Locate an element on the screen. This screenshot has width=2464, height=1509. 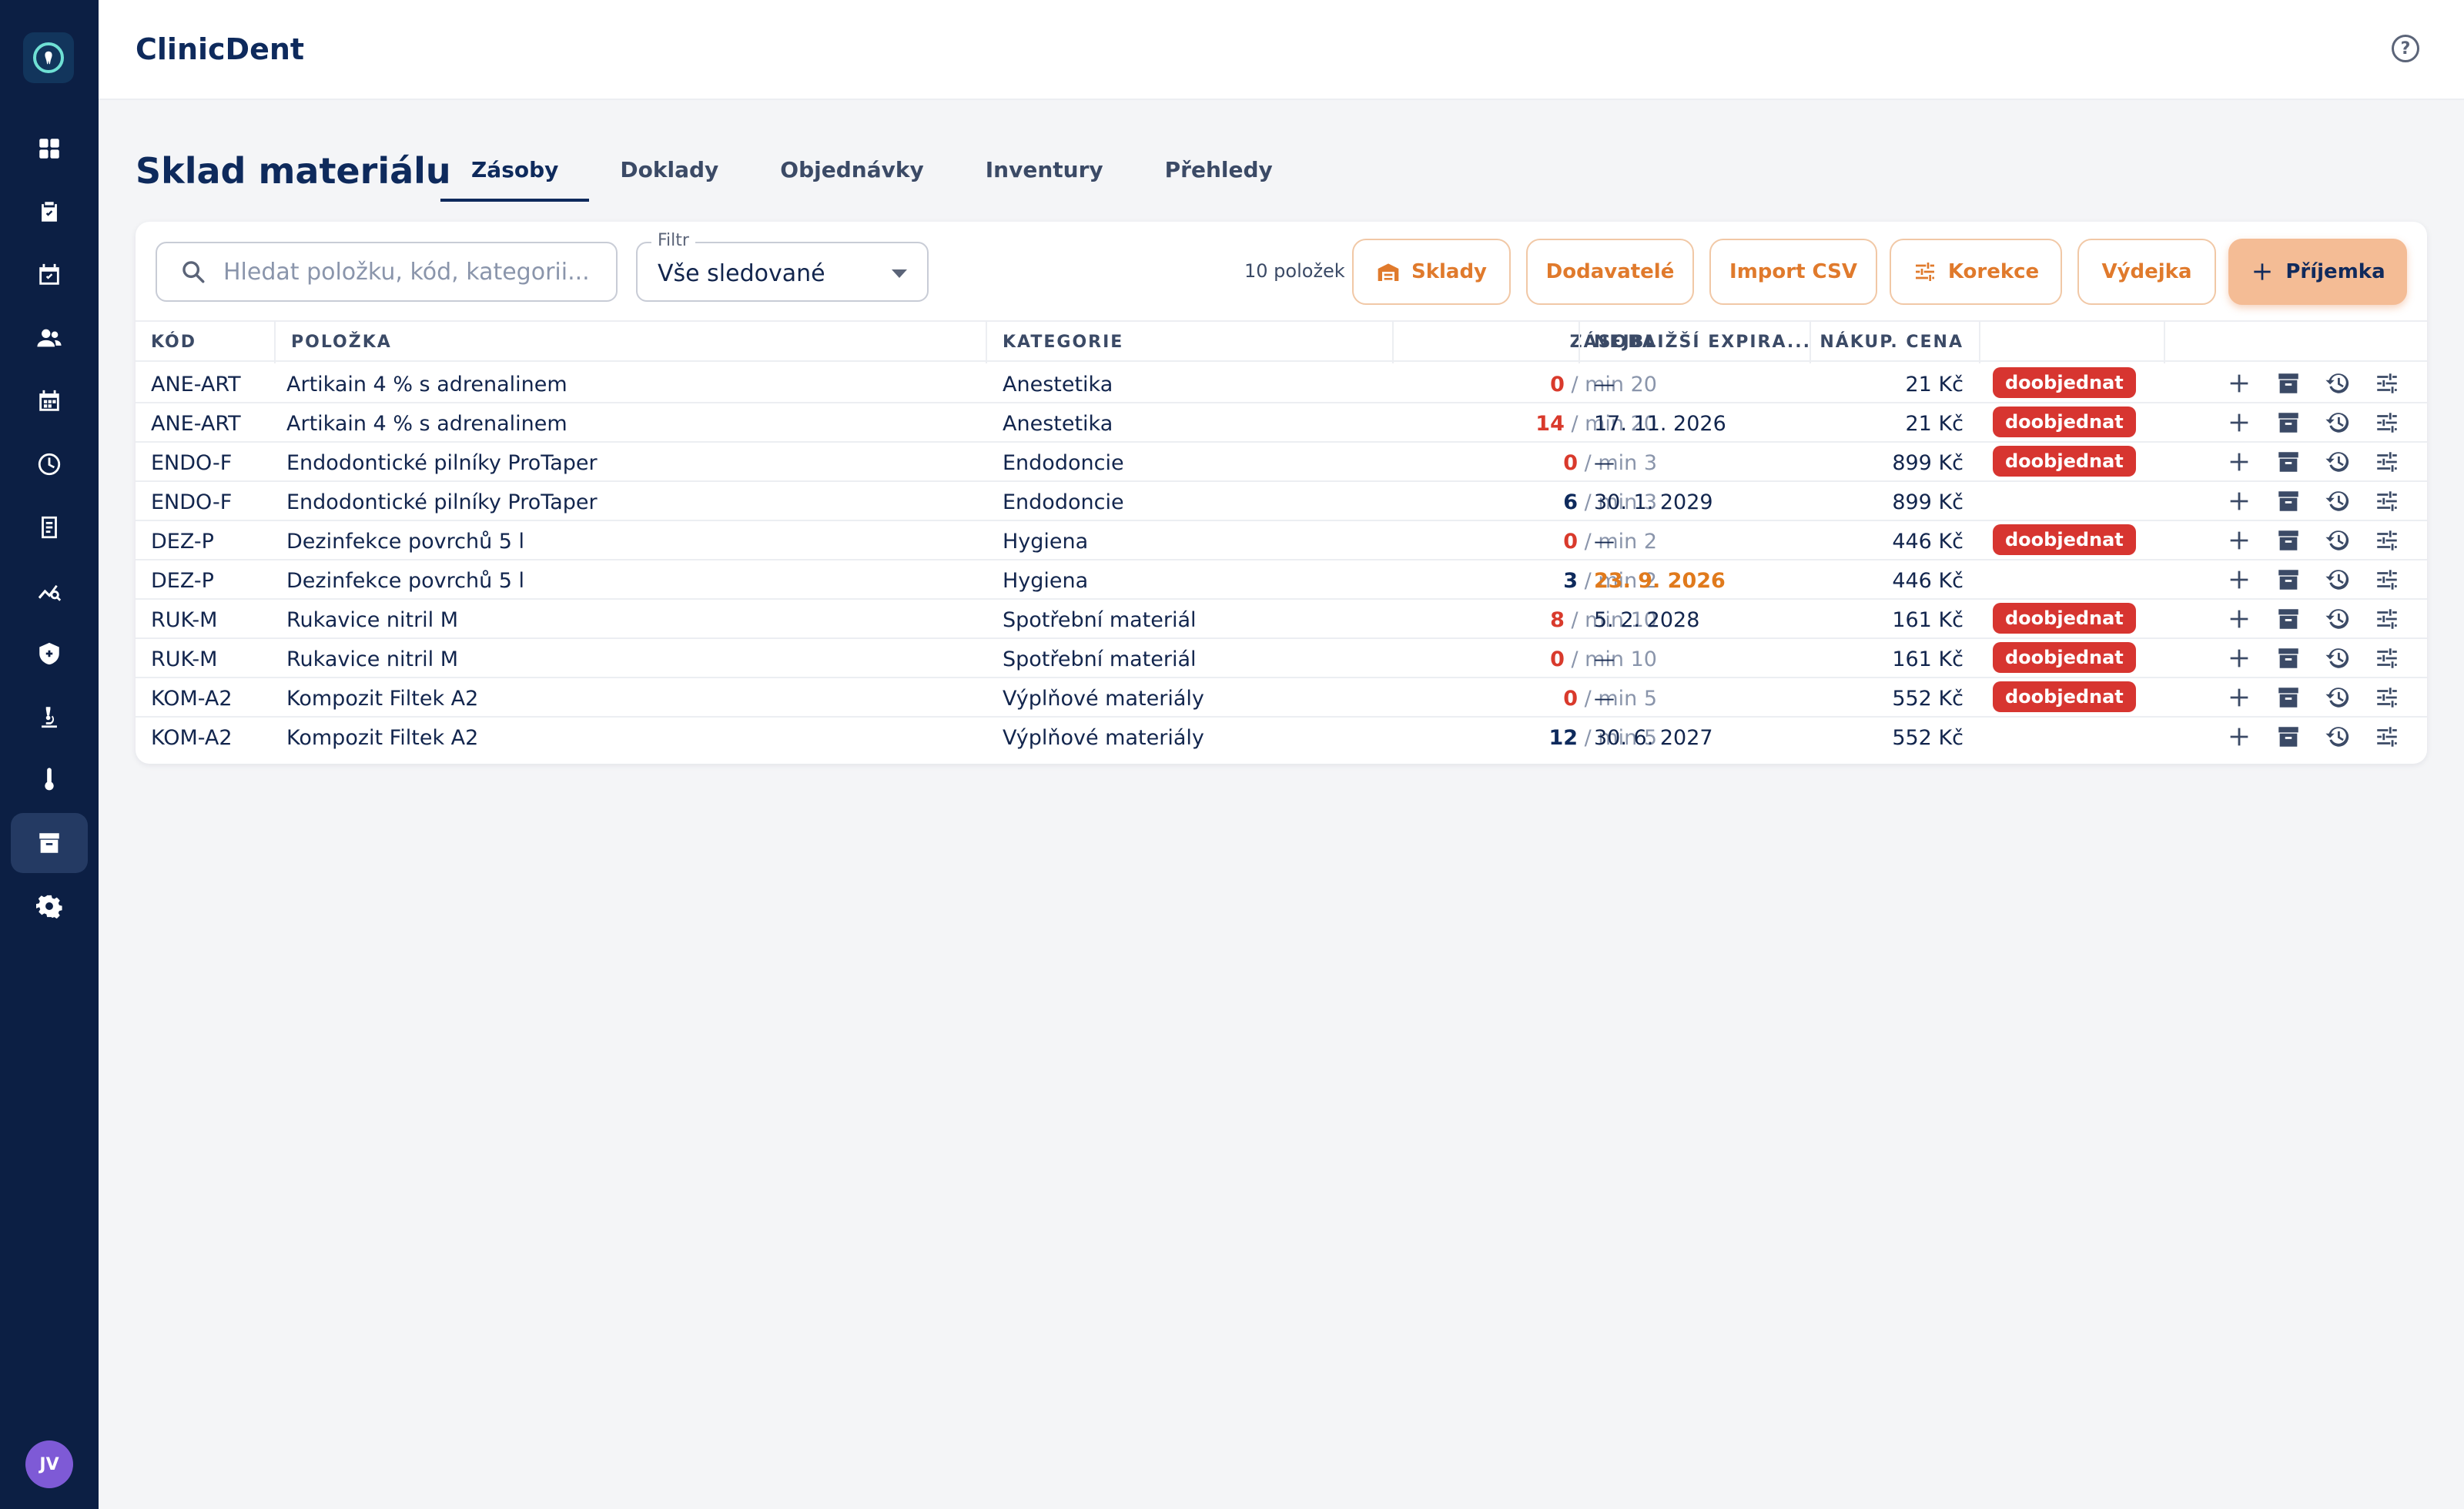
nav-lab is located at coordinates (50, 717).